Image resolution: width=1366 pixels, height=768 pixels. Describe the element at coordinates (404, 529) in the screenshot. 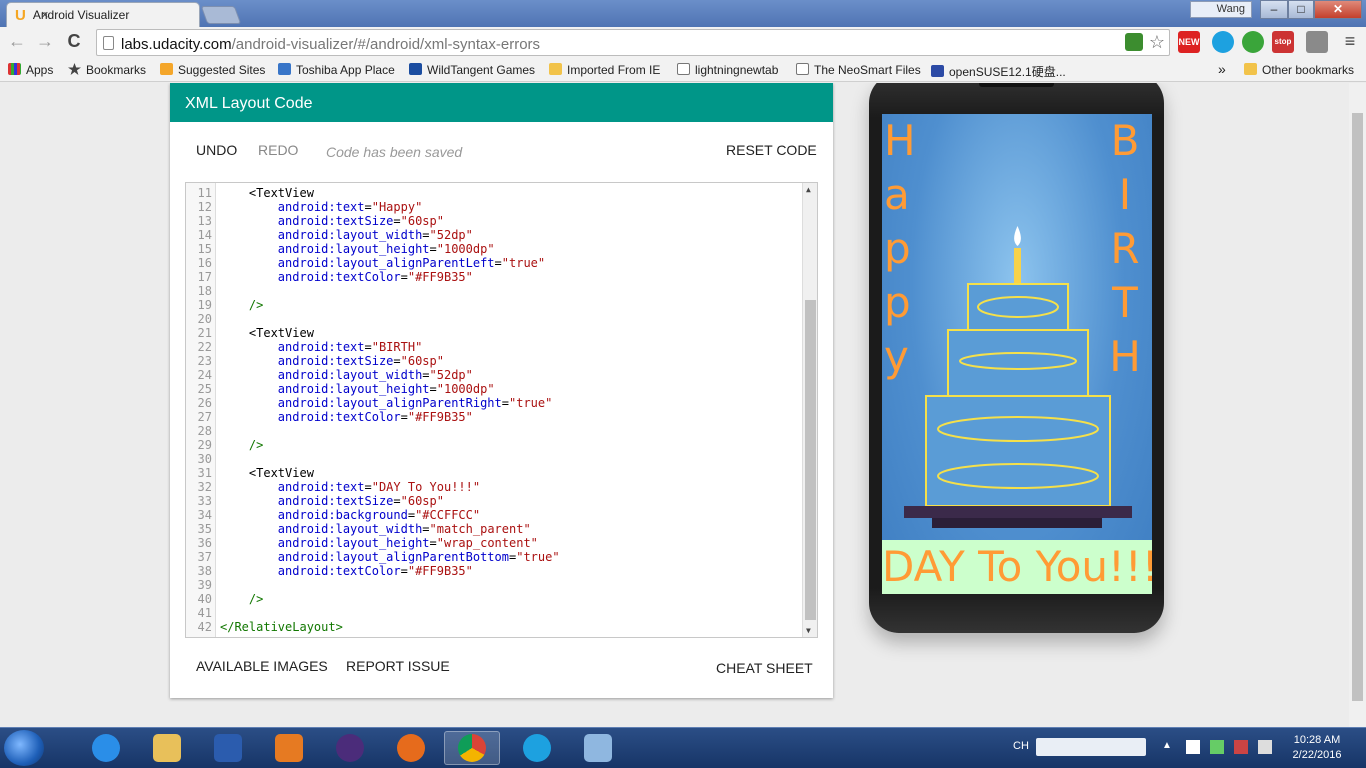

I see `code-line: android:layout_width="match_parent"` at that location.